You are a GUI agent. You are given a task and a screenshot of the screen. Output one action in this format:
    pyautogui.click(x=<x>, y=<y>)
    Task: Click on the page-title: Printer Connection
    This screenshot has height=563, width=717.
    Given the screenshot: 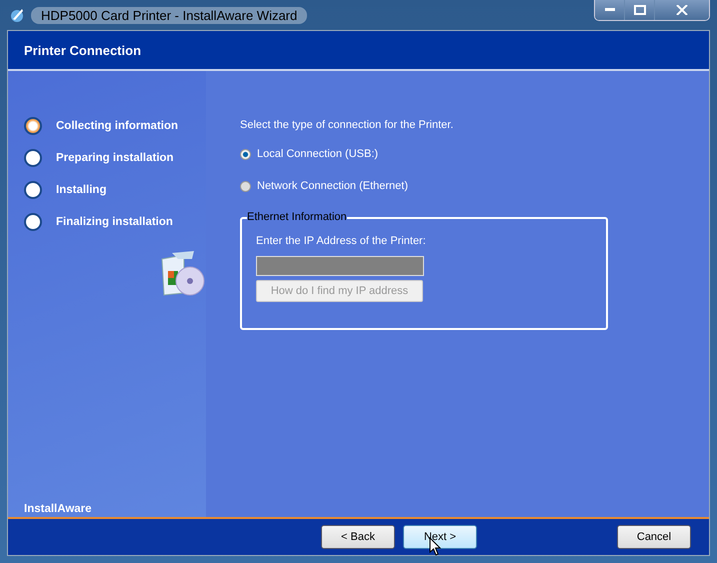 What is the action you would take?
    pyautogui.click(x=83, y=50)
    